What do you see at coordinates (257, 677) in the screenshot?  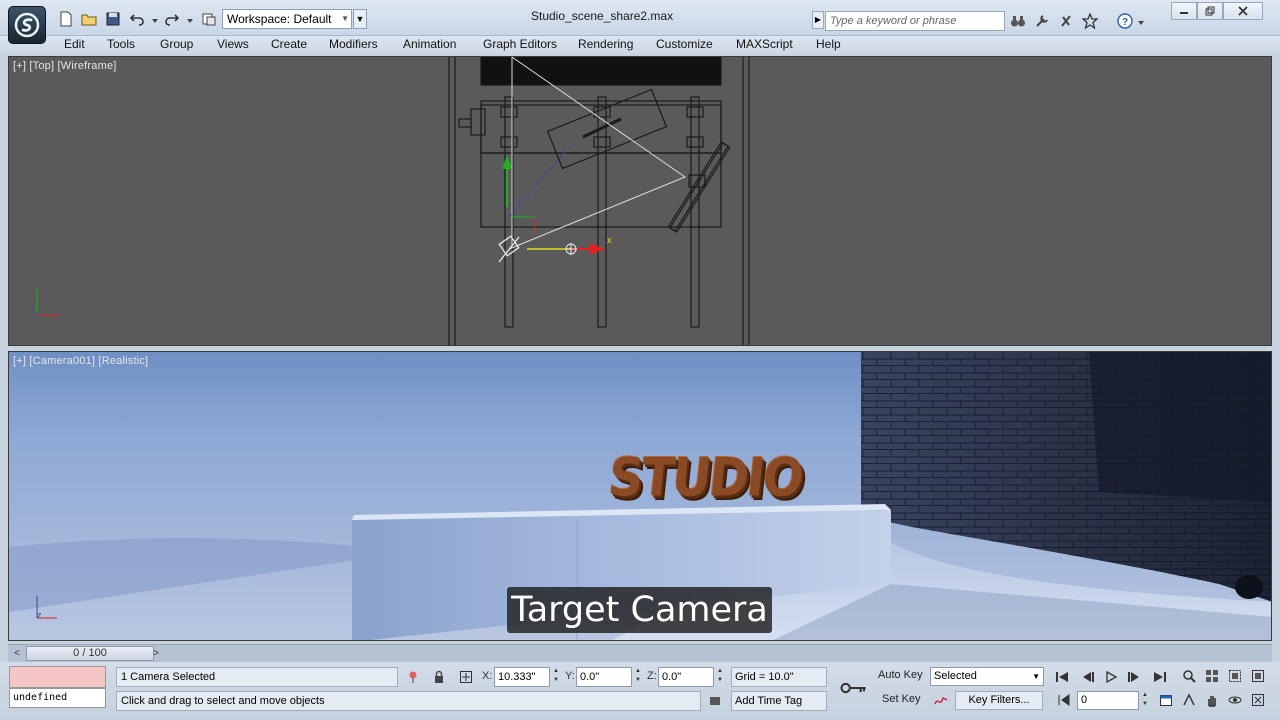 I see `selection-status: 1 Camera Selected` at bounding box center [257, 677].